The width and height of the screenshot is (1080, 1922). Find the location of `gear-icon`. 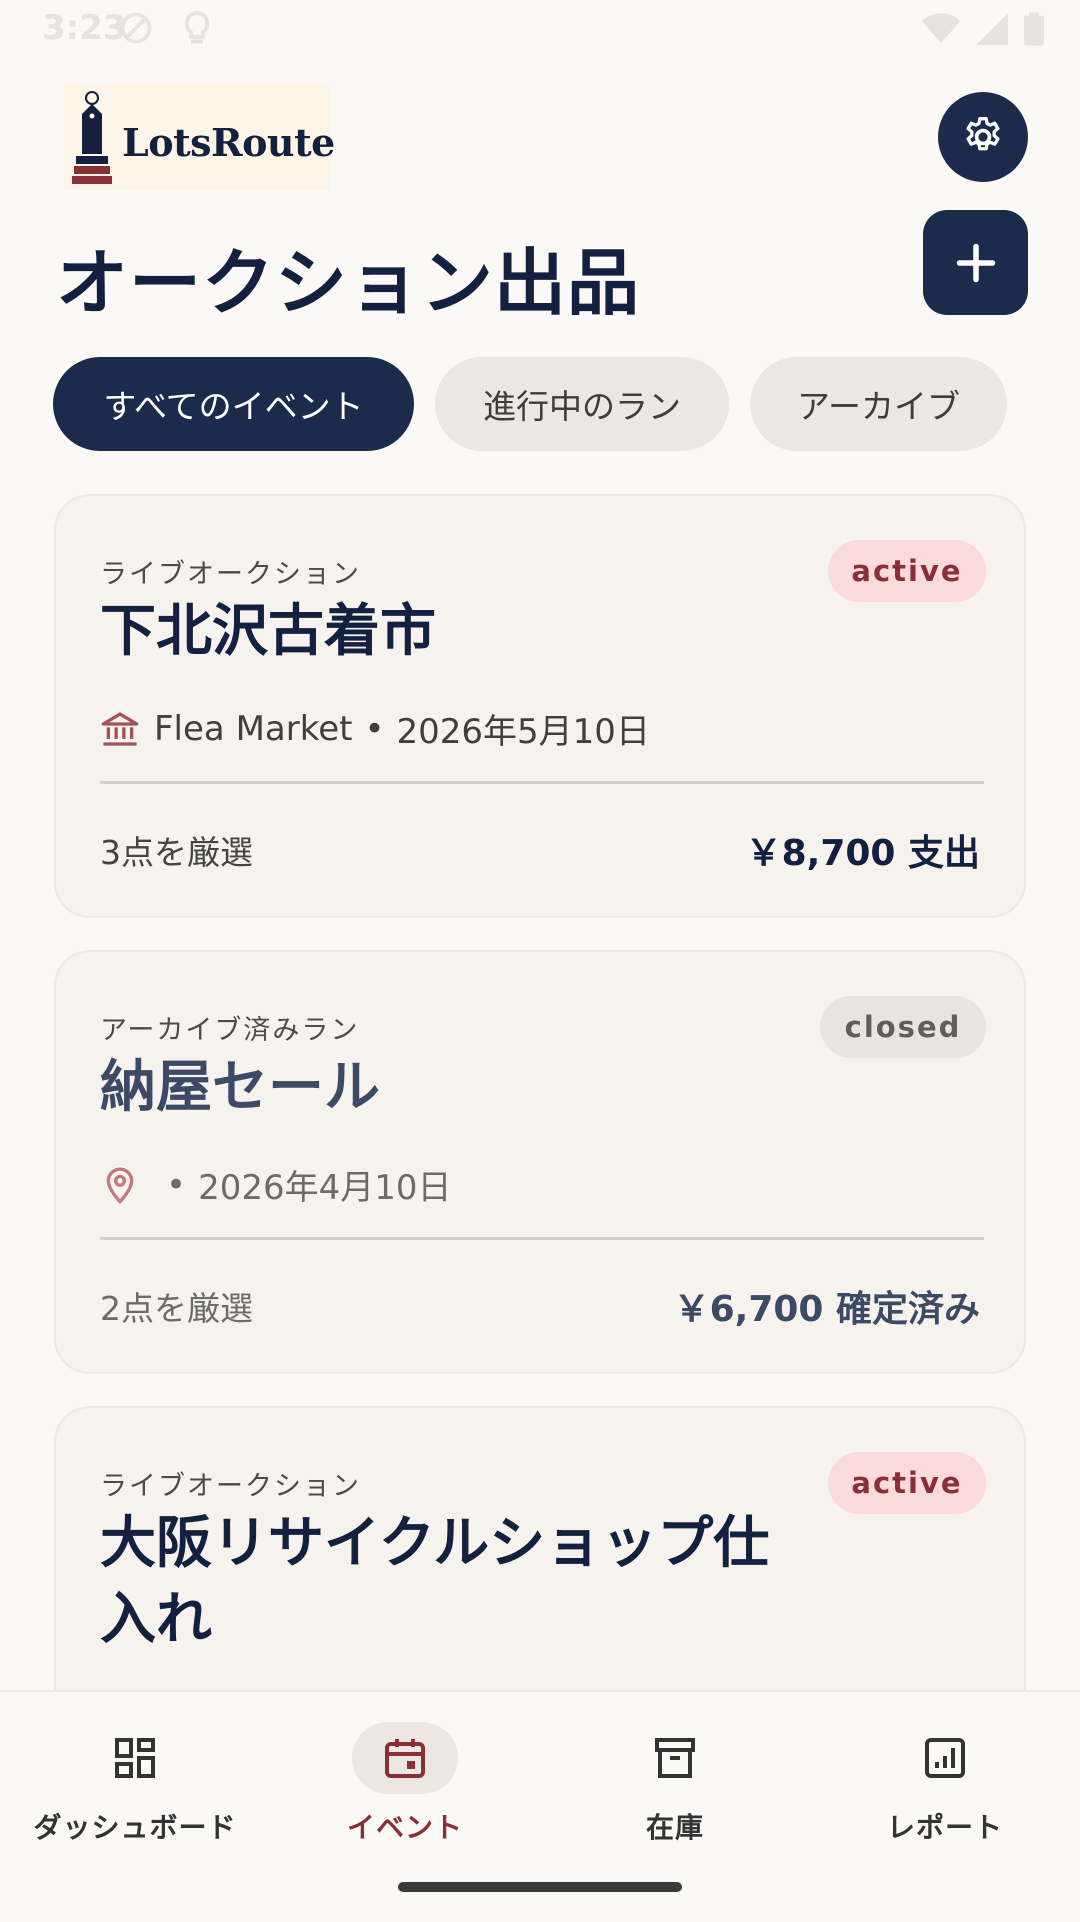

gear-icon is located at coordinates (983, 134).